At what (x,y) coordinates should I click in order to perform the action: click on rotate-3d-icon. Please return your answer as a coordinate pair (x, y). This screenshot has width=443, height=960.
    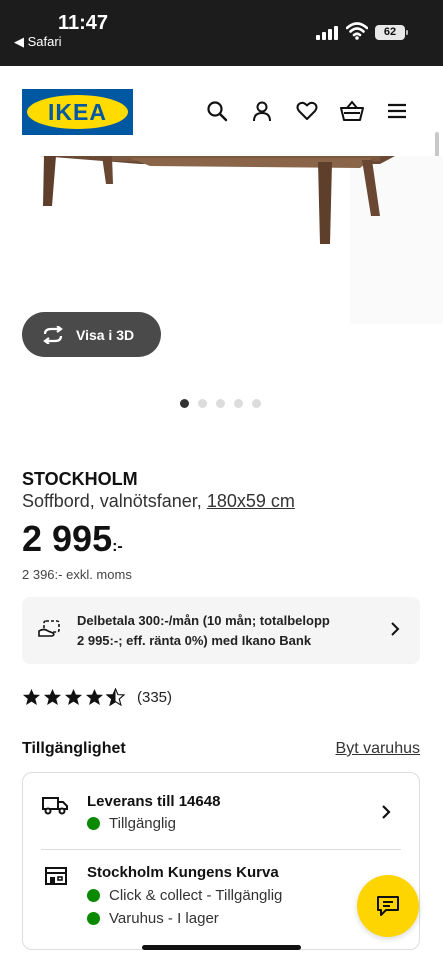
    Looking at the image, I should click on (53, 334).